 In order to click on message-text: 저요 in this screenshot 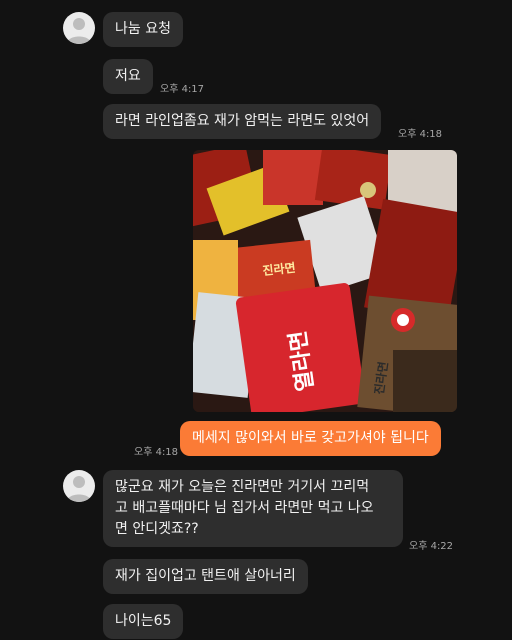, I will do `click(128, 76)`.